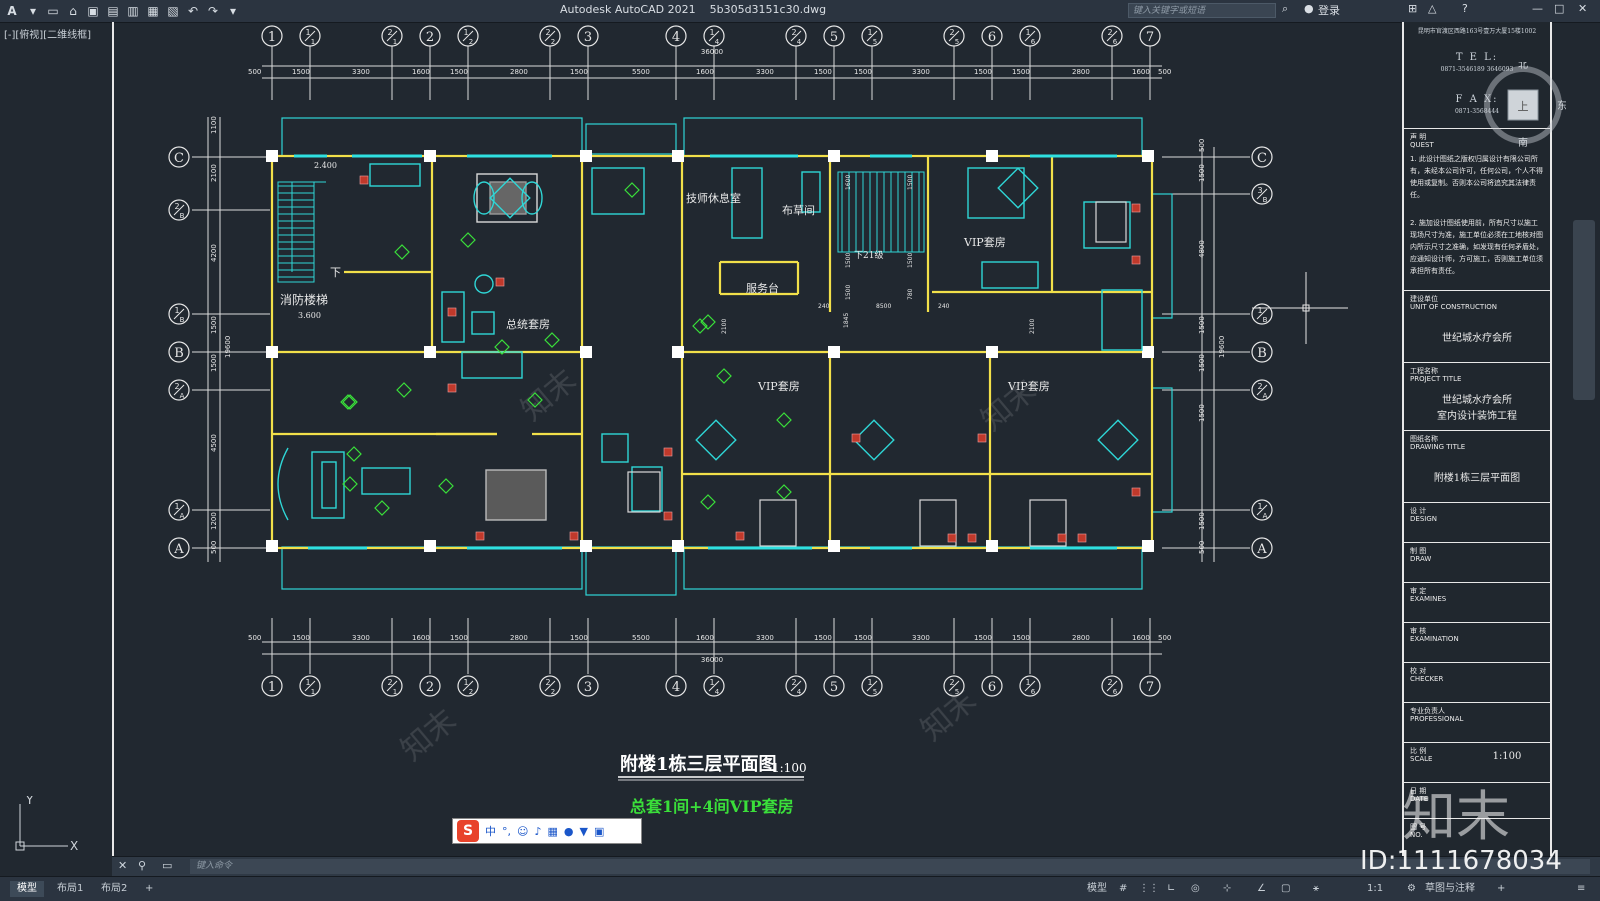 This screenshot has width=1600, height=901. Describe the element at coordinates (33, 11) in the screenshot. I see `dropdown-icon: ▾` at that location.